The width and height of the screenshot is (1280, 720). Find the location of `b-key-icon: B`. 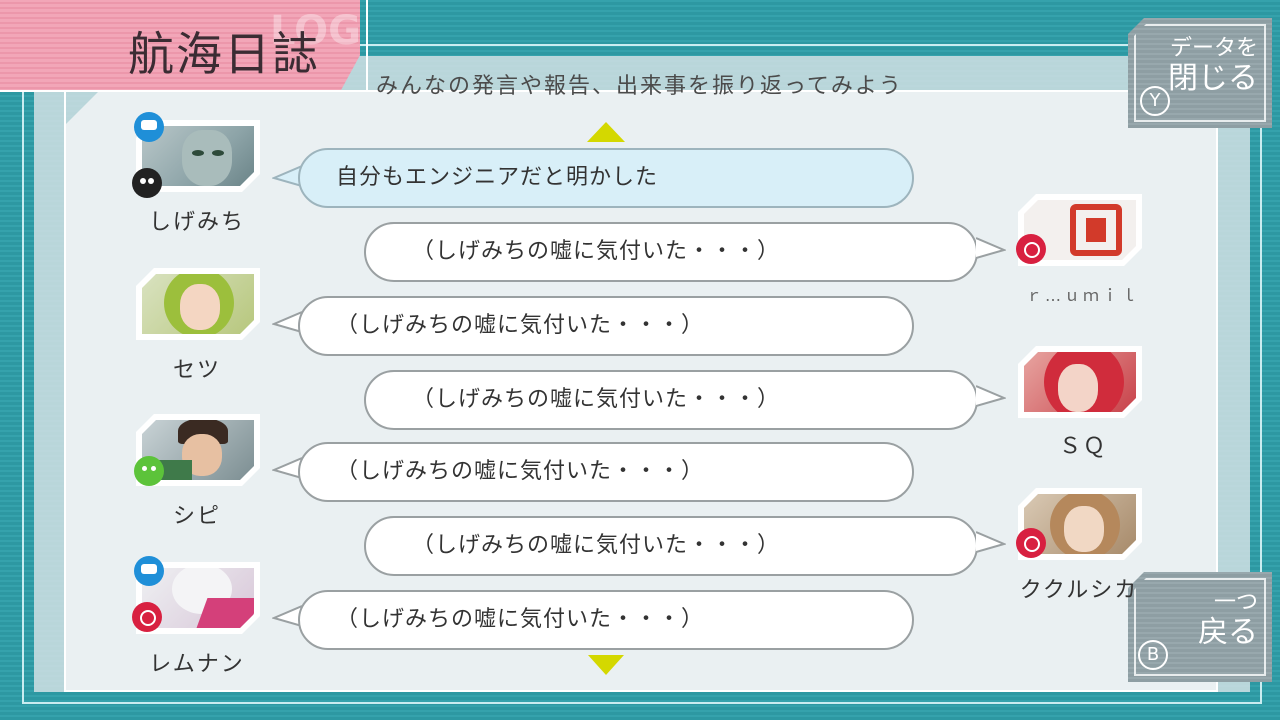

b-key-icon: B is located at coordinates (1153, 655).